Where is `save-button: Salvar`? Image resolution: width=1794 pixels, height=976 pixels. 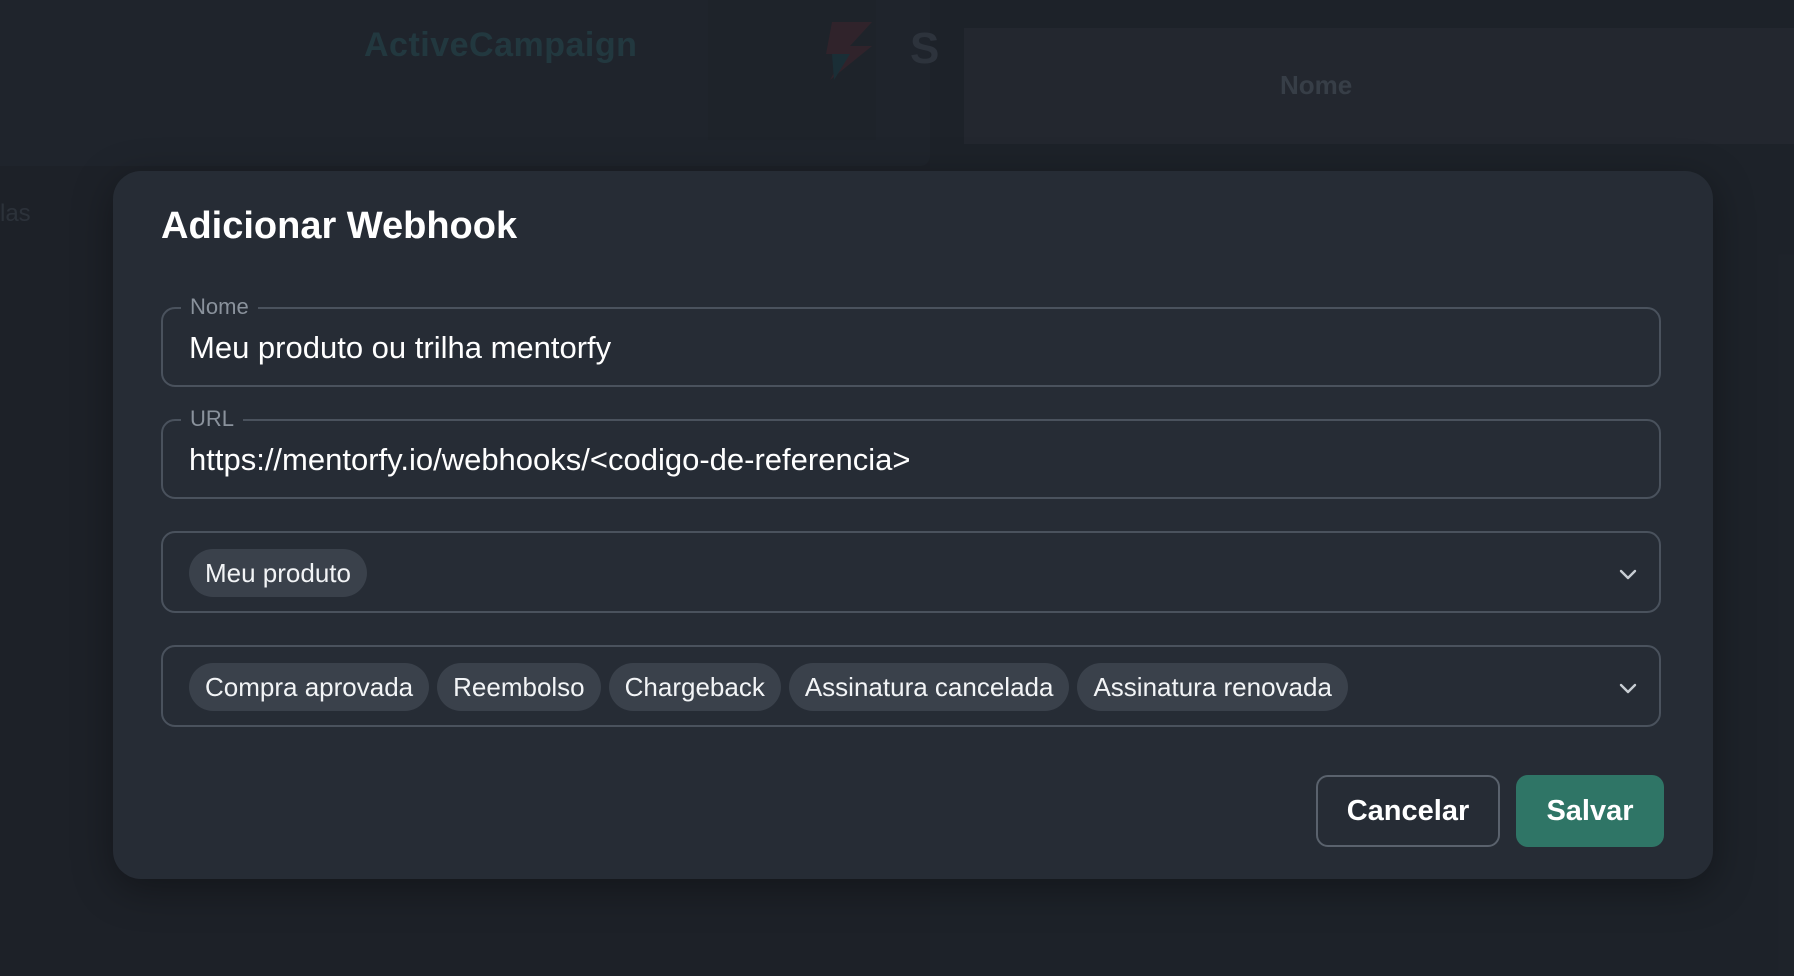 save-button: Salvar is located at coordinates (1590, 811).